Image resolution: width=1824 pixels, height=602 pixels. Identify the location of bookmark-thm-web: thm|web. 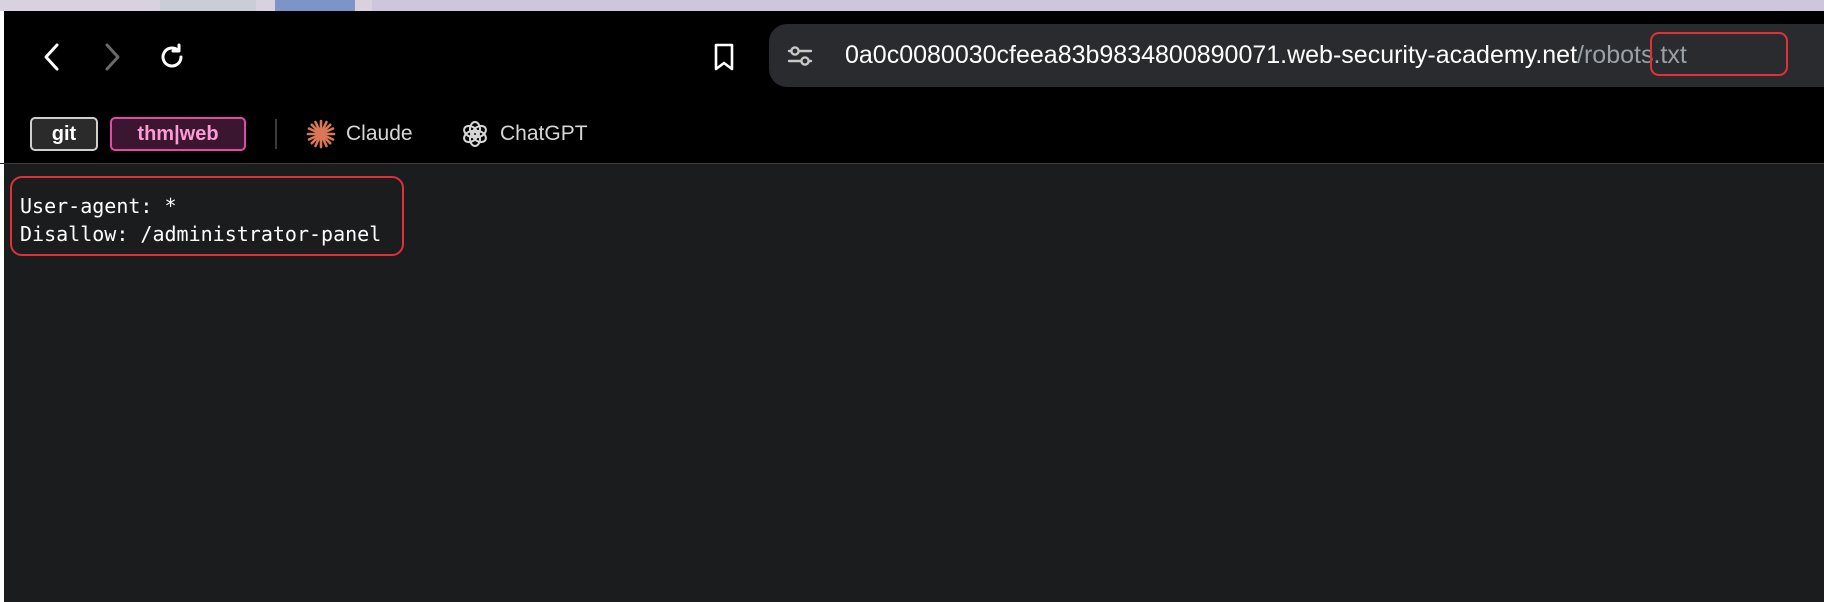
(178, 134).